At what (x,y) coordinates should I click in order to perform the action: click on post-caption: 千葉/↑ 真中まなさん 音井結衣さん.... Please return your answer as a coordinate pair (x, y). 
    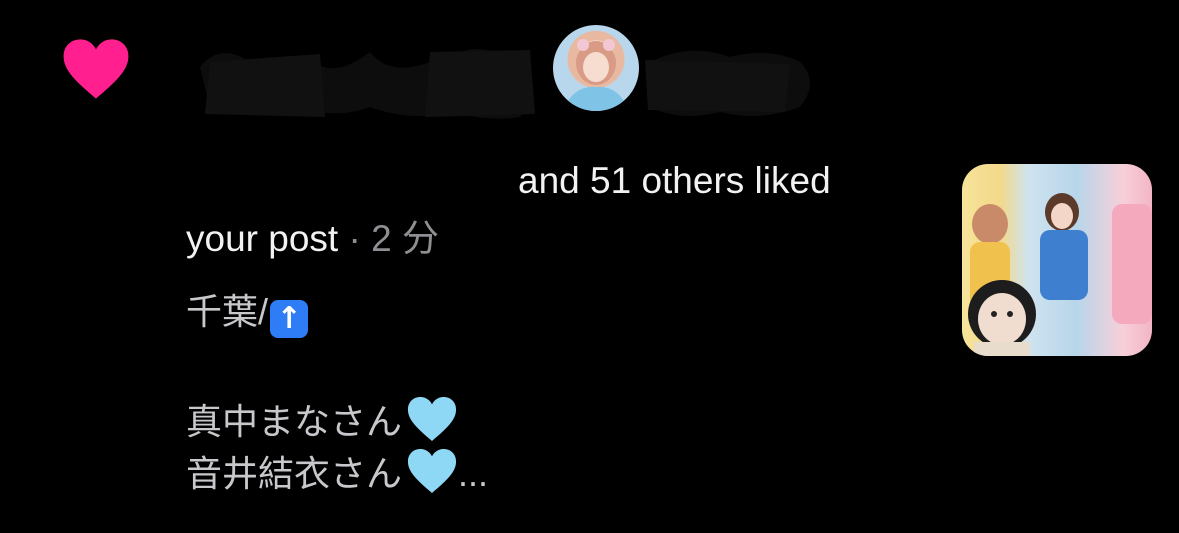
    Looking at the image, I should click on (337, 393).